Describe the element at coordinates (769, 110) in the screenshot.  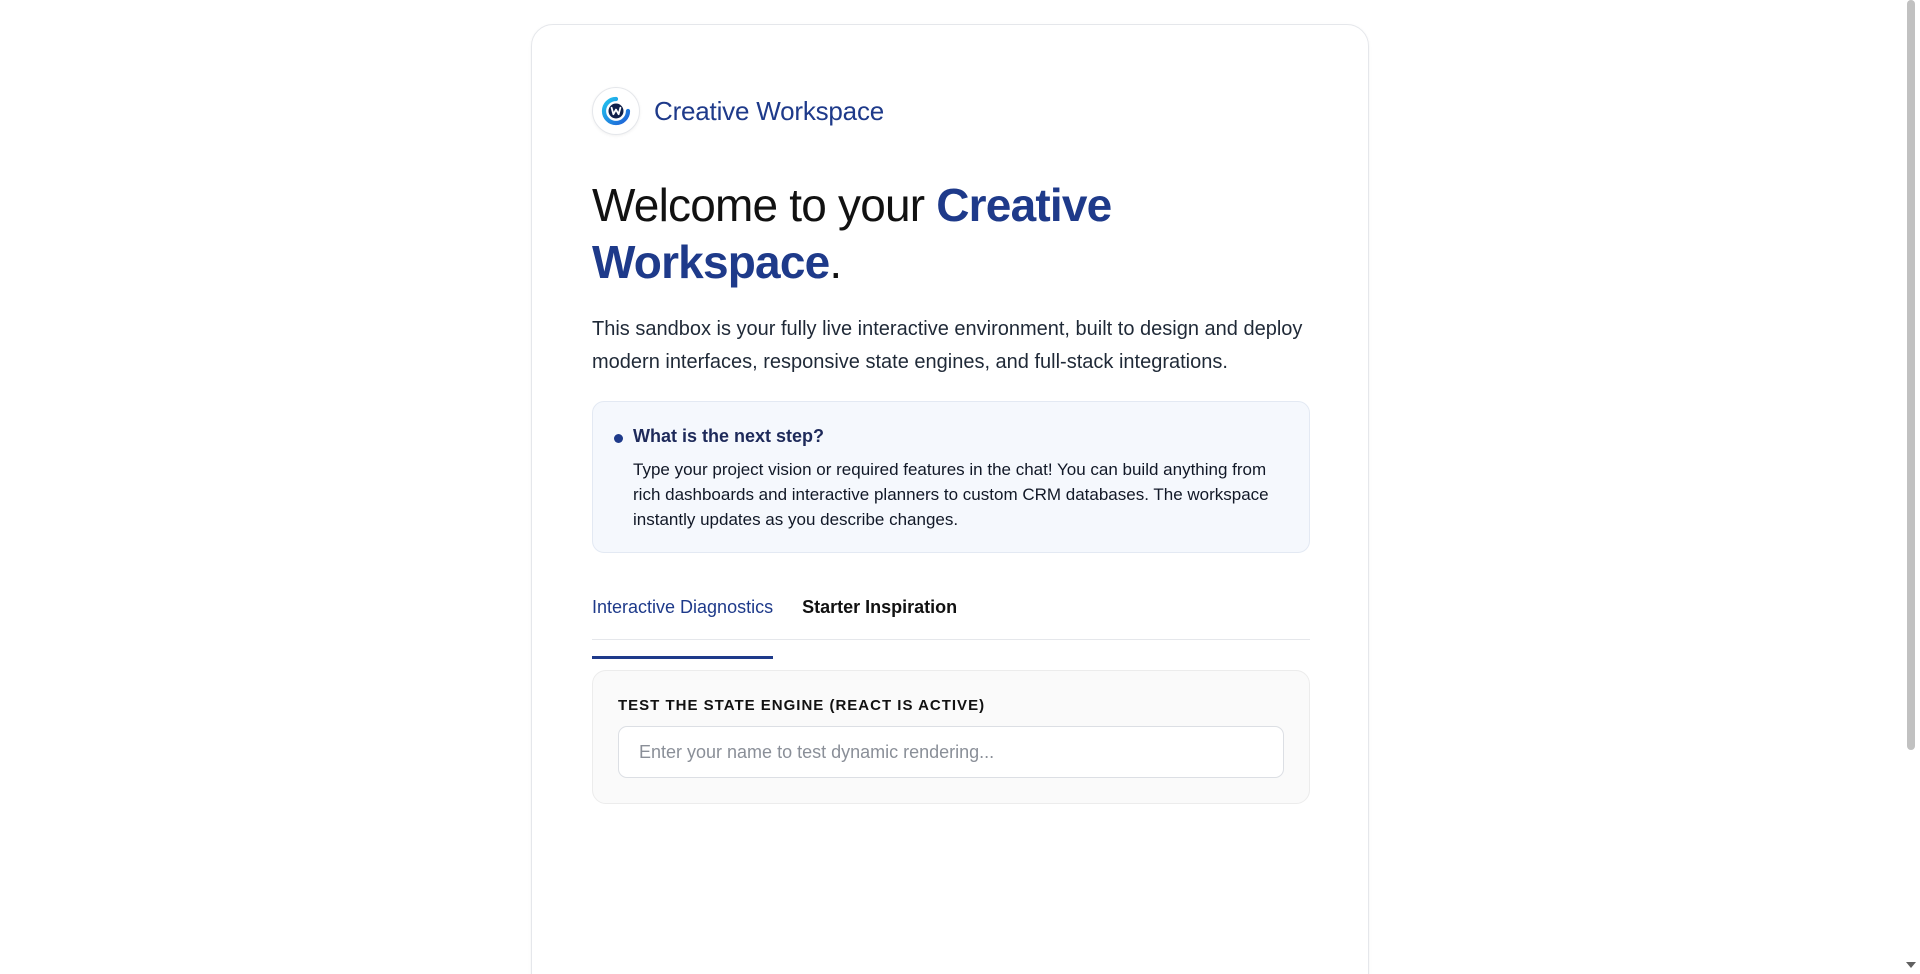
I see `brand-name: Creative Workspace` at that location.